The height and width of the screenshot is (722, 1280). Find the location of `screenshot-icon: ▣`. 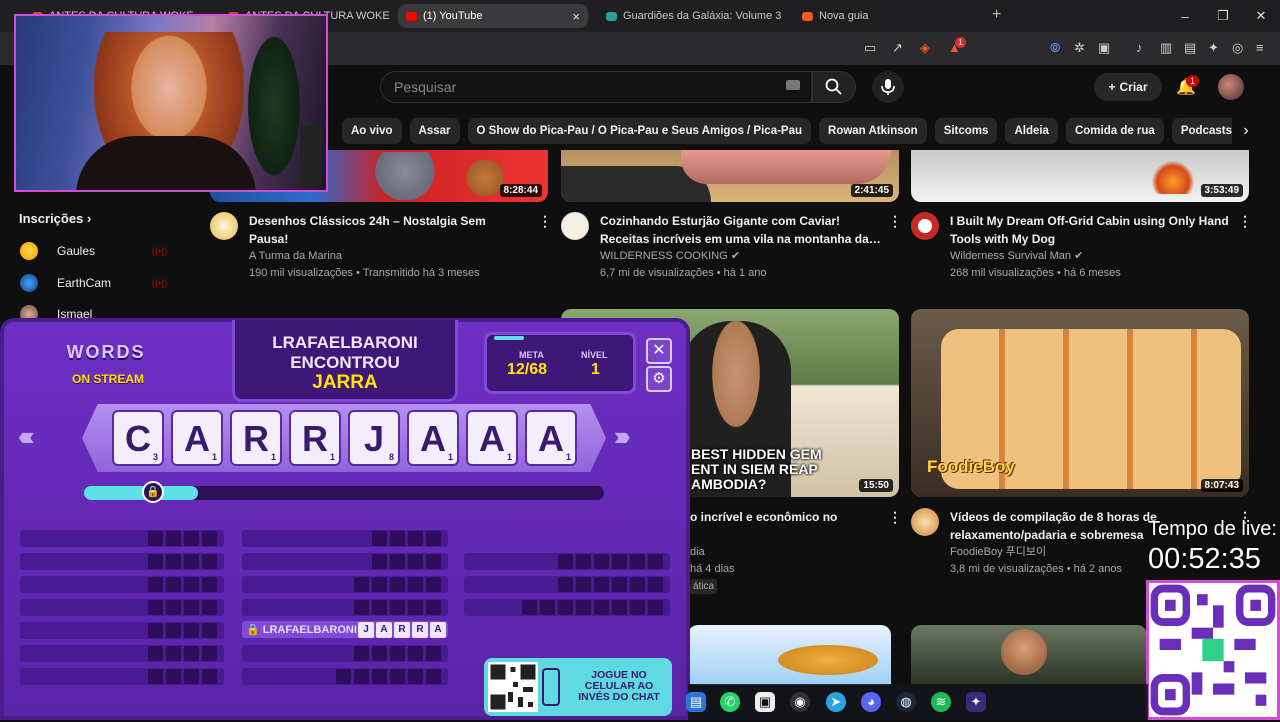

screenshot-icon: ▣ is located at coordinates (1104, 48).